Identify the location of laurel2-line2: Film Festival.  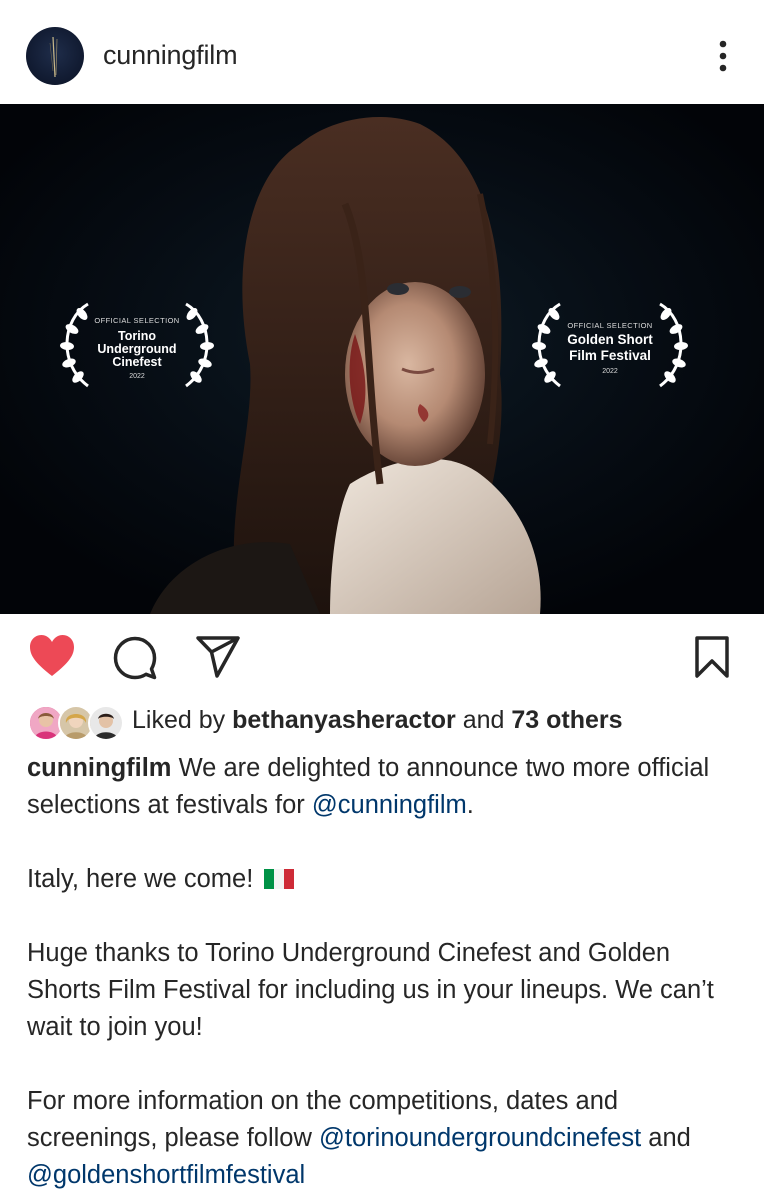
(610, 355).